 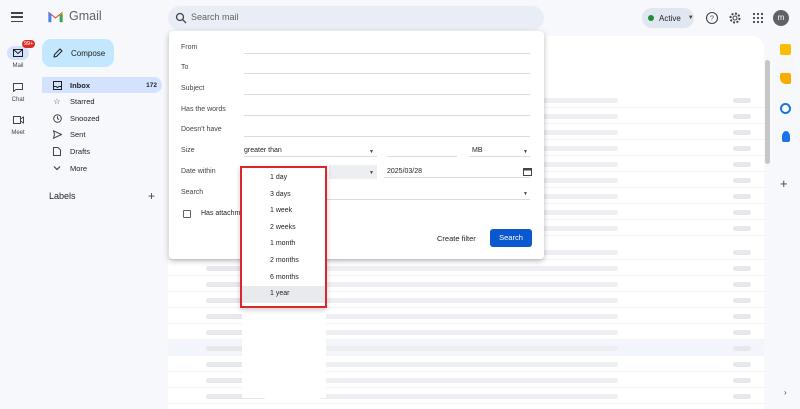 I want to click on mail-badge: 99+, so click(x=29, y=44).